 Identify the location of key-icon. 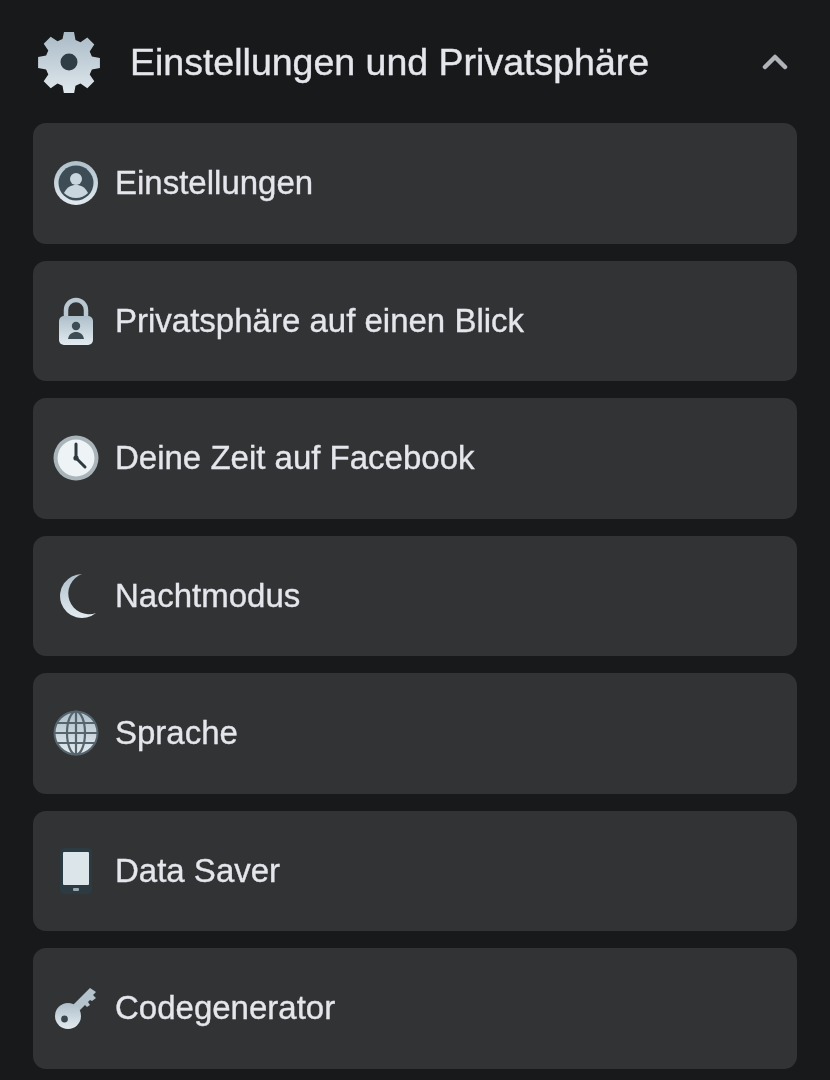
(76, 1008).